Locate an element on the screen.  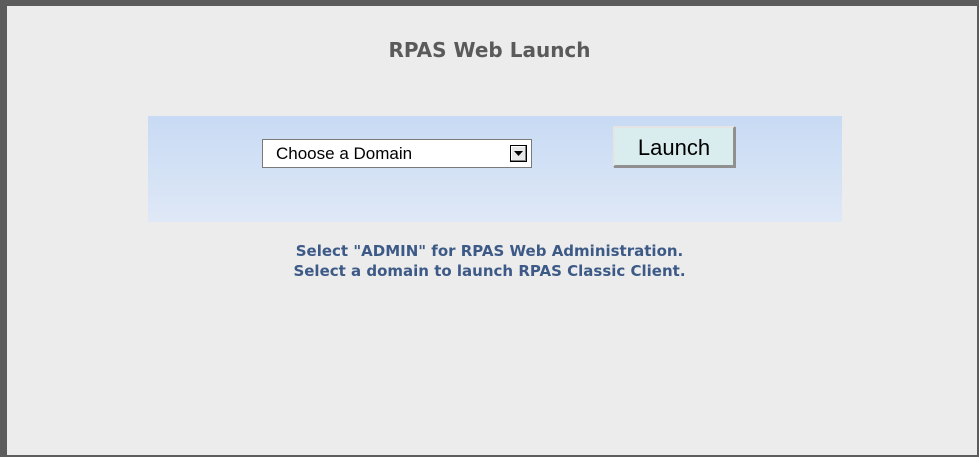
dropdown-button is located at coordinates (518, 153).